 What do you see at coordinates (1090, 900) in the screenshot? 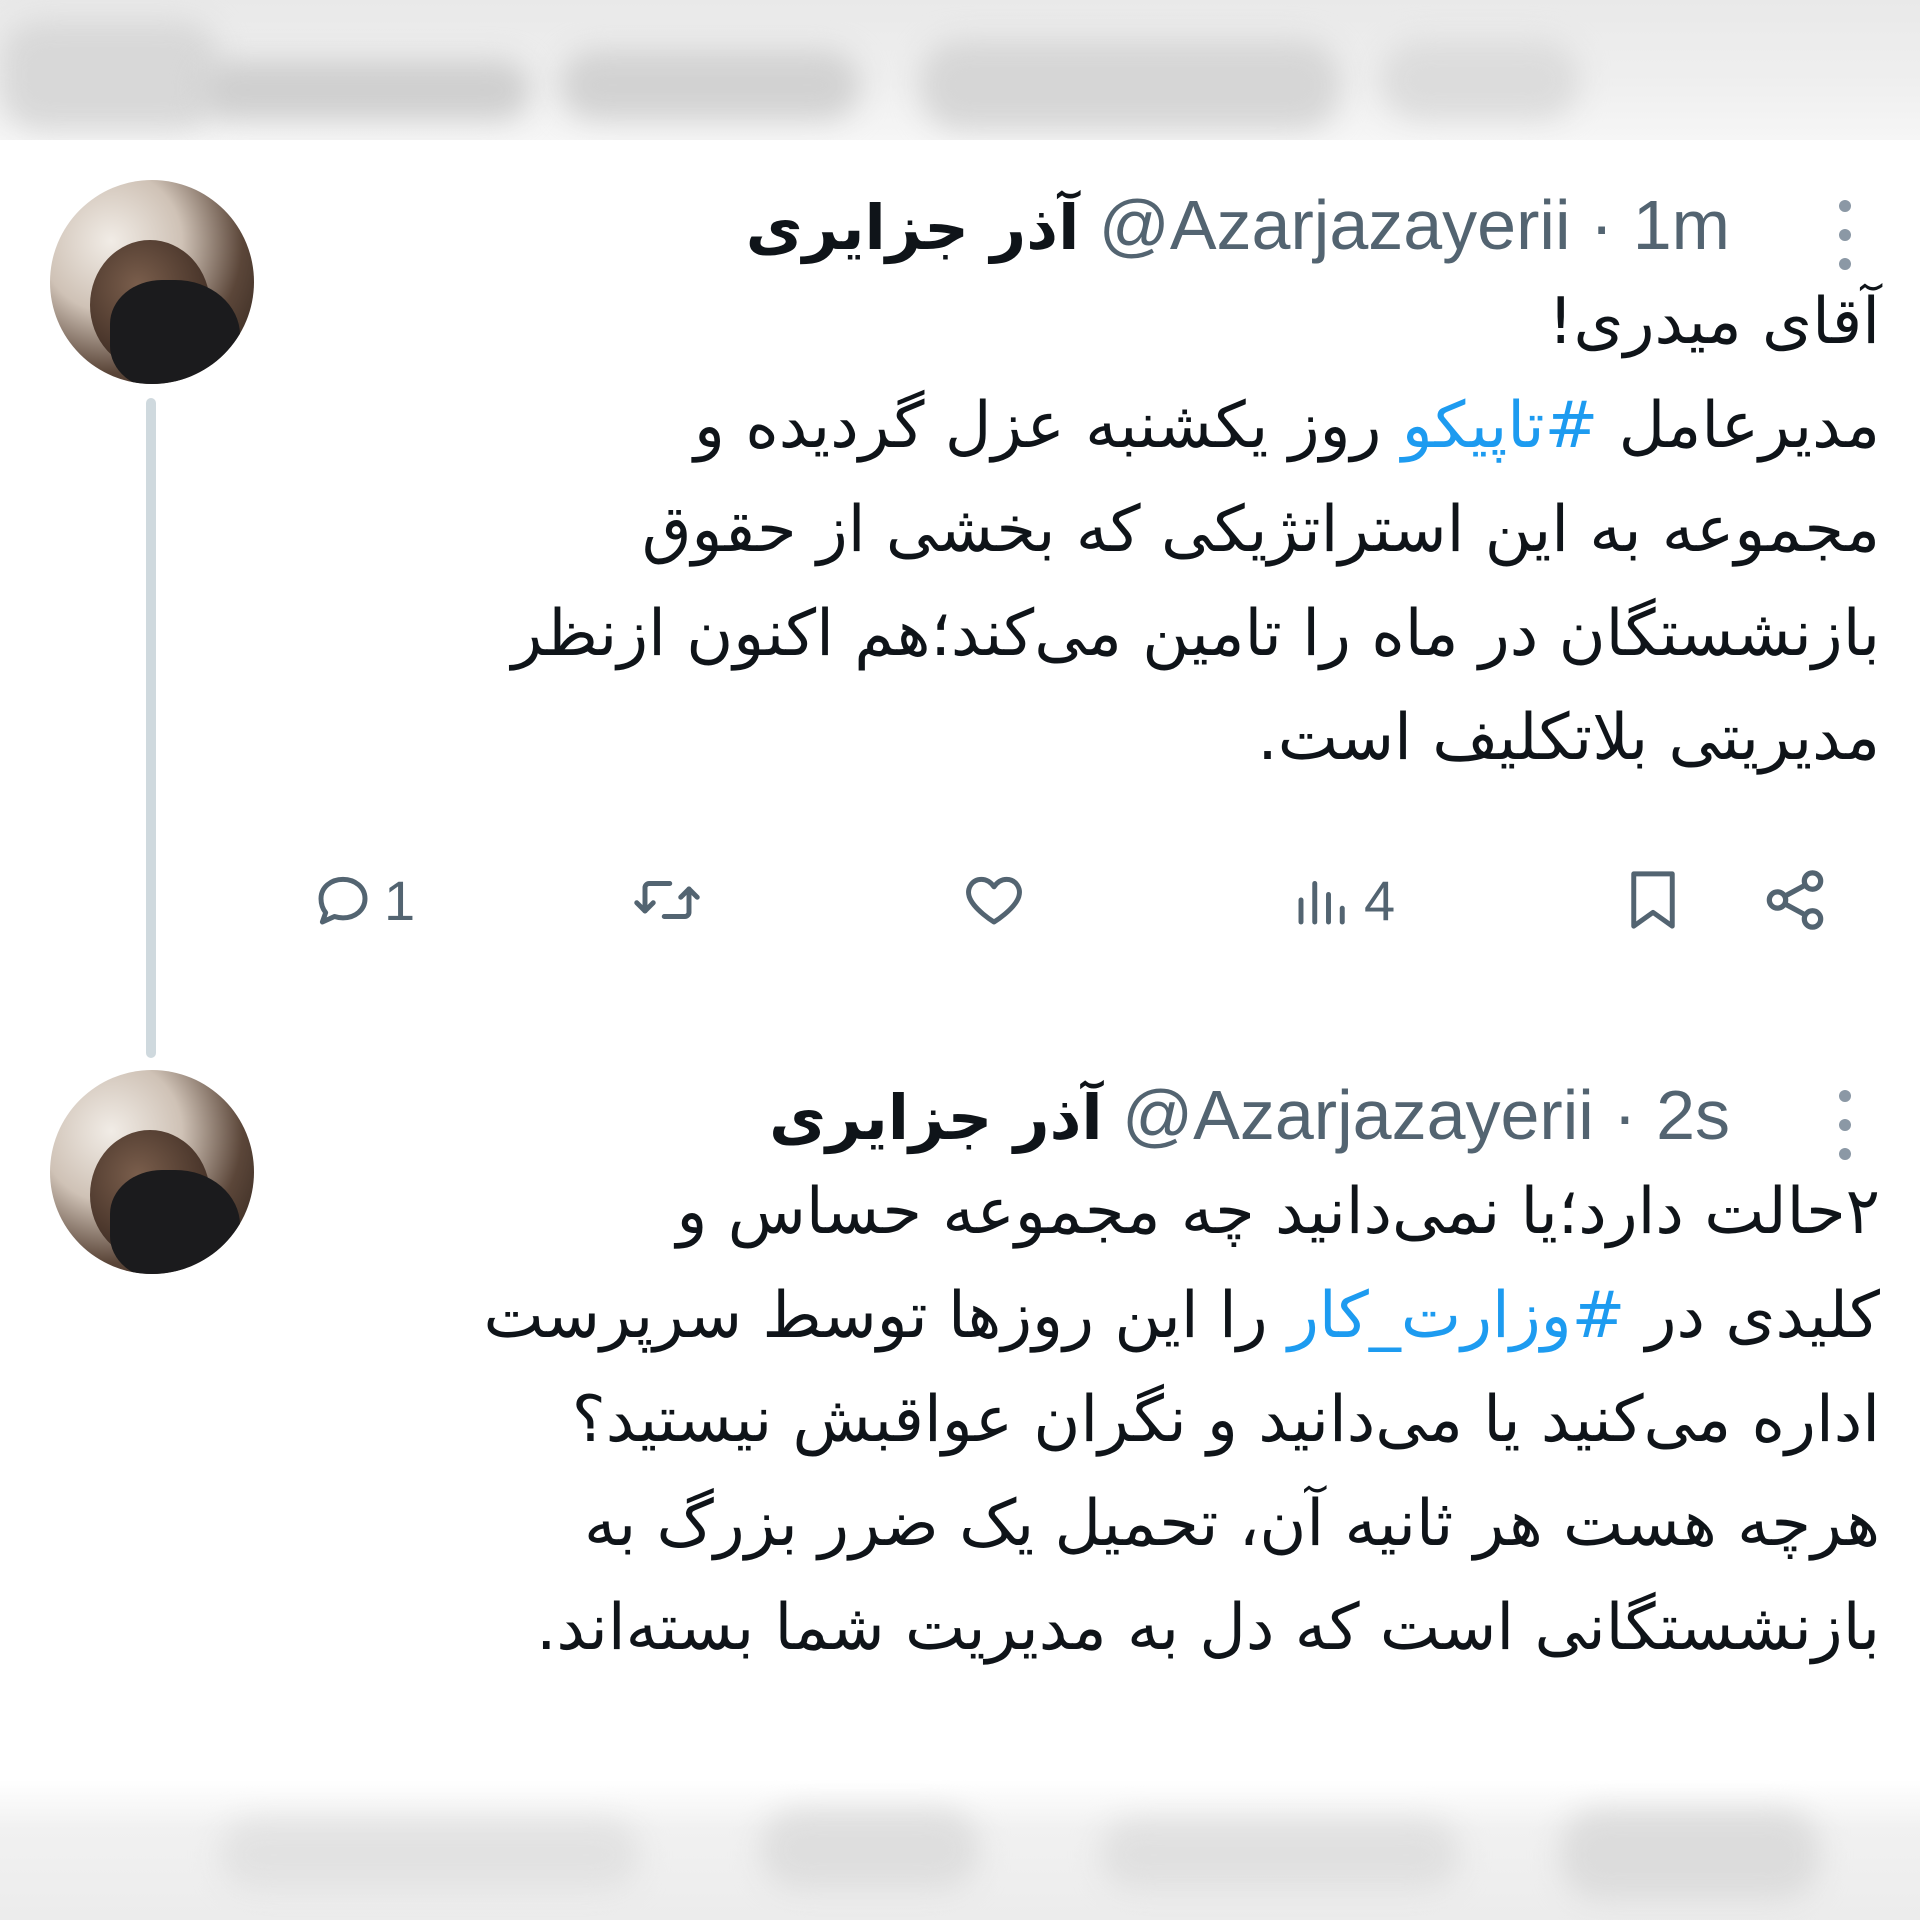
I see `tweet-actions: 1 4` at bounding box center [1090, 900].